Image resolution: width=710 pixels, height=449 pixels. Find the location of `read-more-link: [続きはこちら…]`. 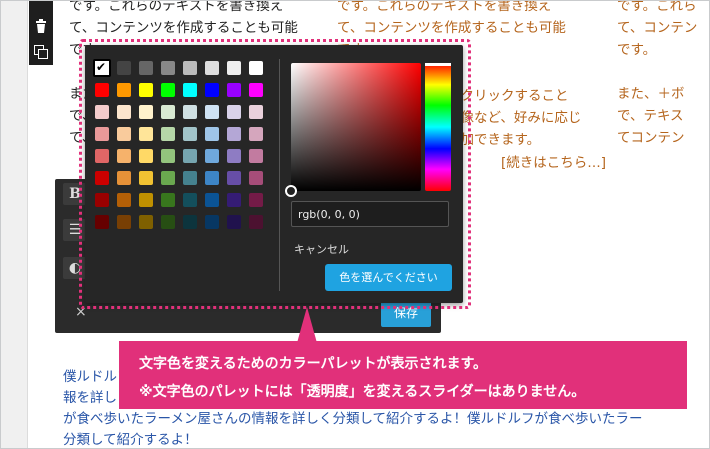

read-more-link: [続きはこちら…] is located at coordinates (553, 161).